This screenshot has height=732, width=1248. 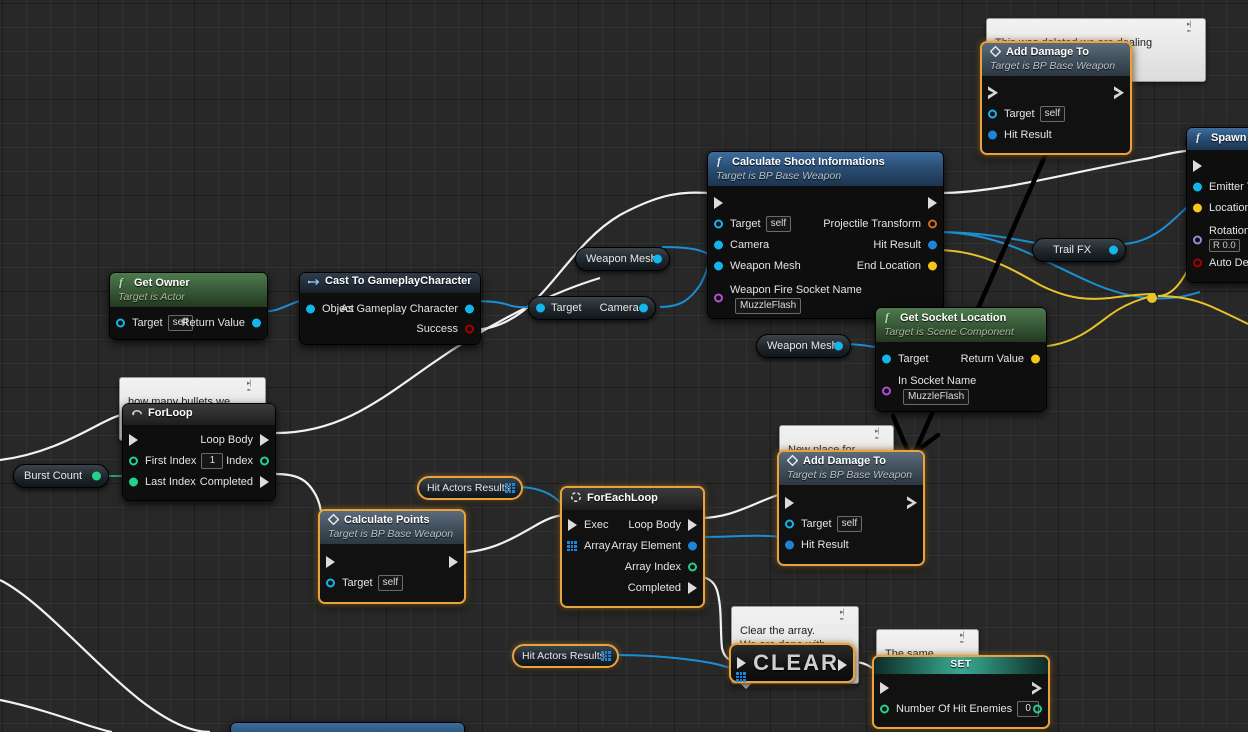 I want to click on node-set-number-of-hit-enemies: SET Number Of Hit Enemies 0, so click(x=961, y=692).